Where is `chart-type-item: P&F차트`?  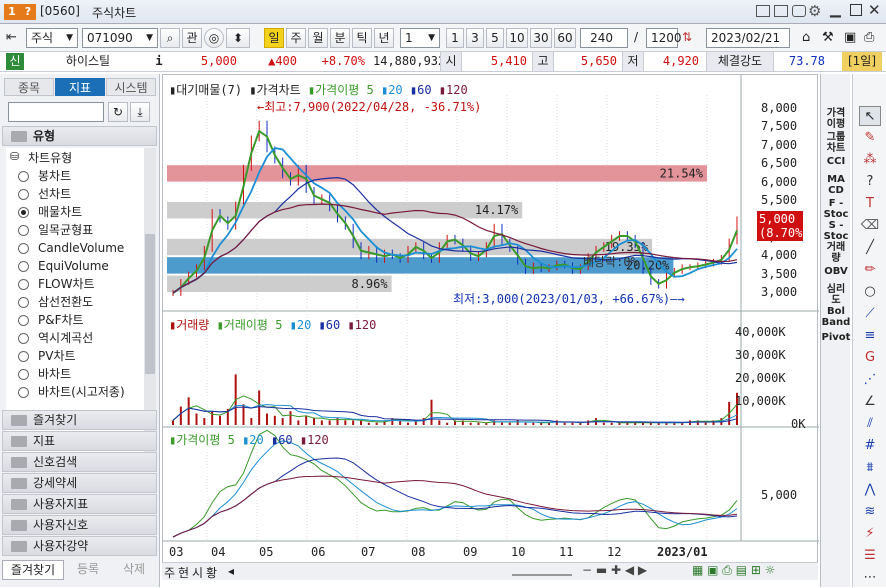 chart-type-item: P&F차트 is located at coordinates (51, 320).